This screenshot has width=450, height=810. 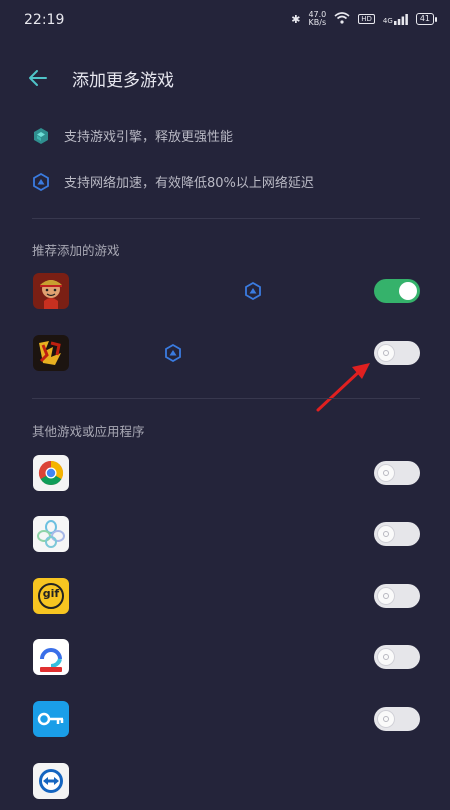 What do you see at coordinates (88, 431) in the screenshot?
I see `section-others-heading: 其他游戏或应用程序` at bounding box center [88, 431].